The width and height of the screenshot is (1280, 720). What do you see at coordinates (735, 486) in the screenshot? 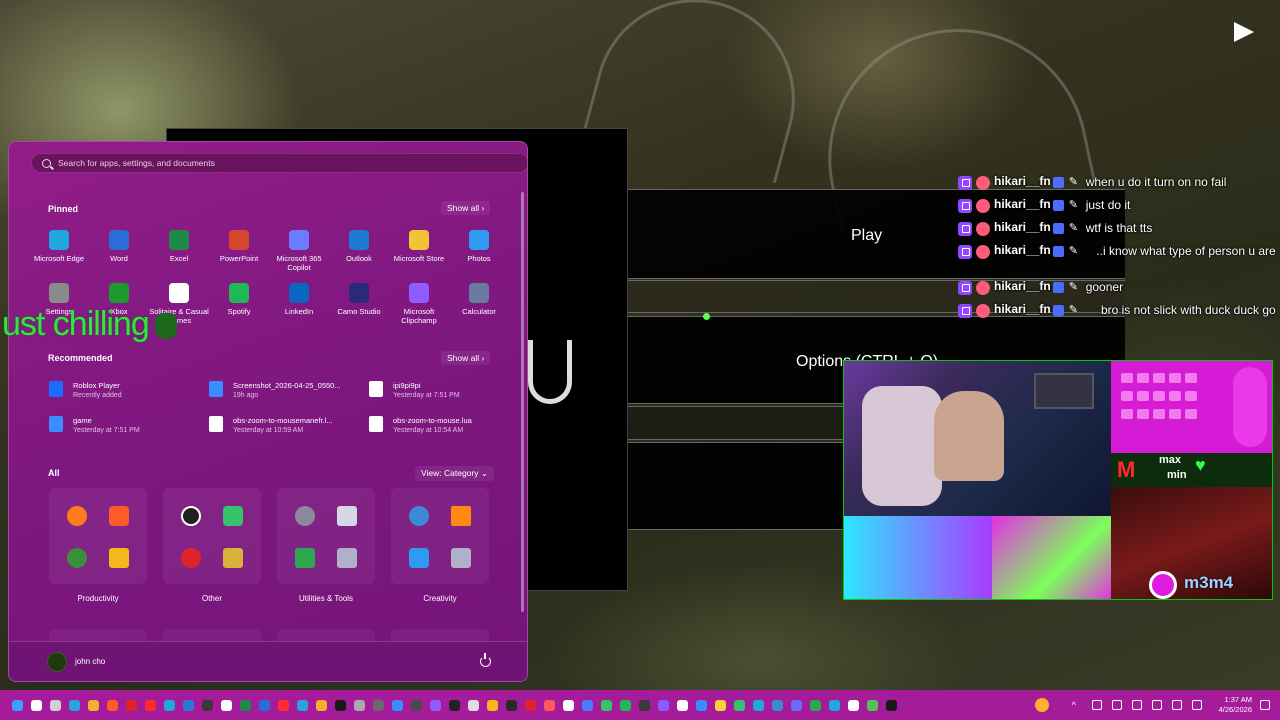
I see `menu-bar-empty` at bounding box center [735, 486].